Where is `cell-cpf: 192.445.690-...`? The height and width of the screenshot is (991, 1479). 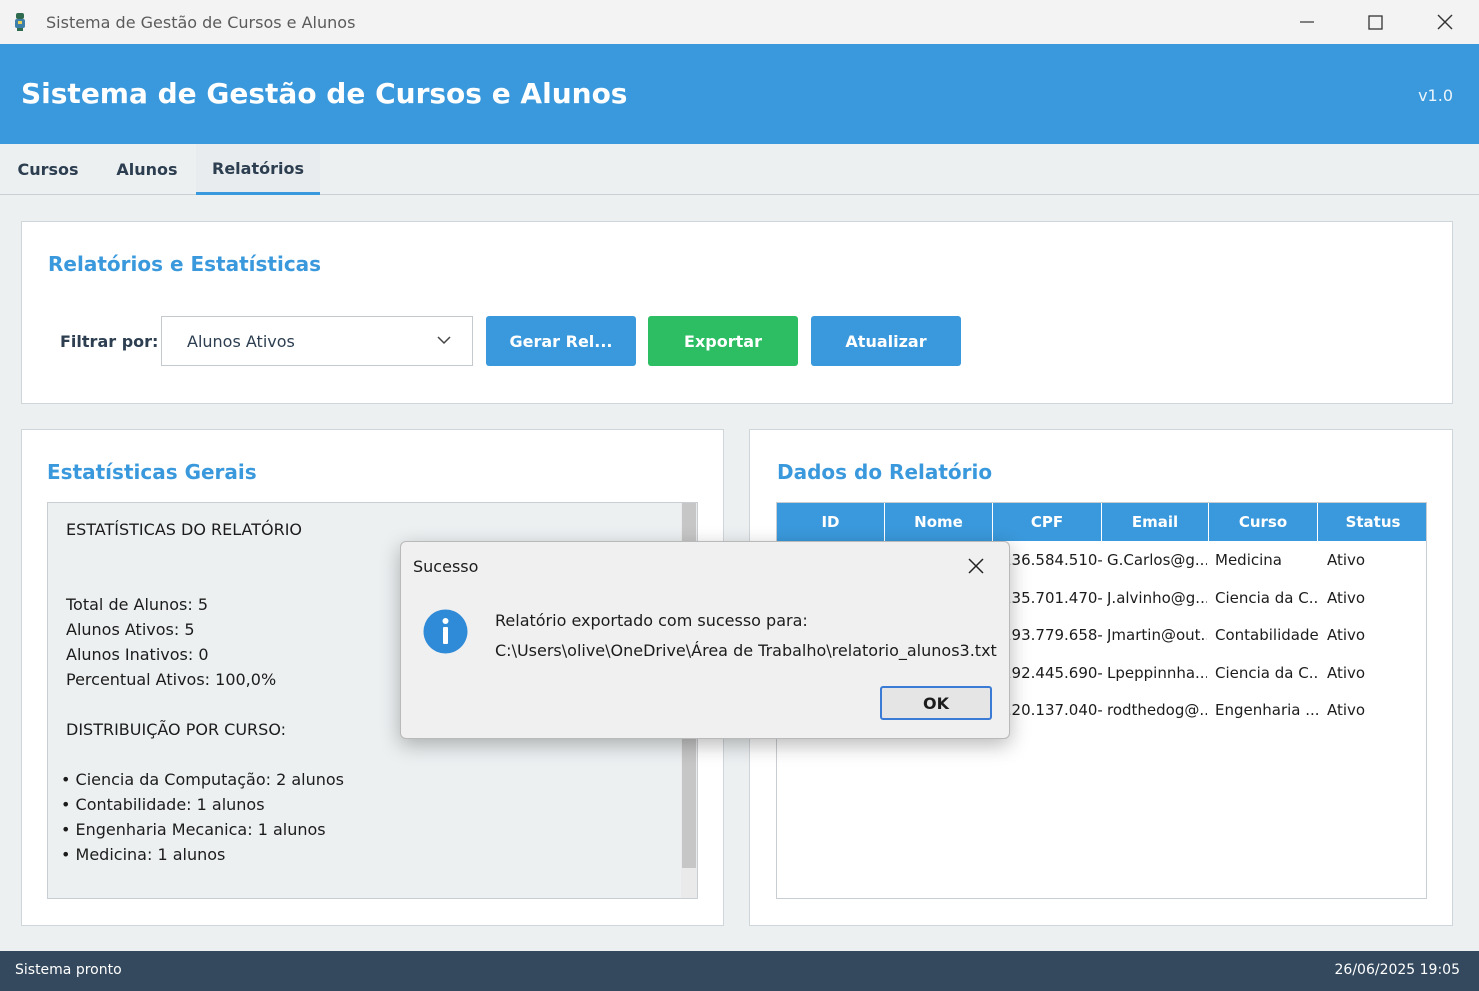
cell-cpf: 192.445.690-... is located at coordinates (1052, 673).